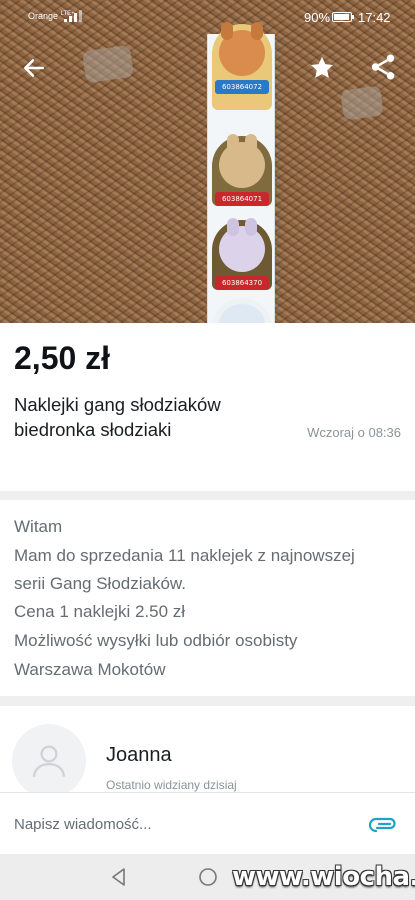 The image size is (415, 900). I want to click on listing-date: Wczoraj o 08:36, so click(354, 432).